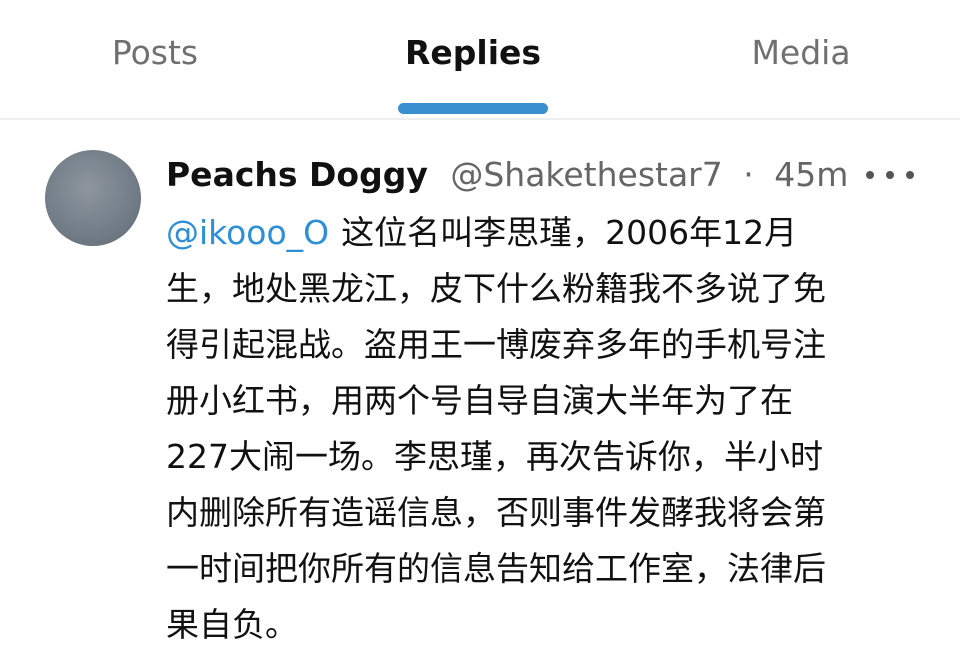 The height and width of the screenshot is (653, 960). Describe the element at coordinates (473, 53) in the screenshot. I see `tab-replies: Replies` at that location.